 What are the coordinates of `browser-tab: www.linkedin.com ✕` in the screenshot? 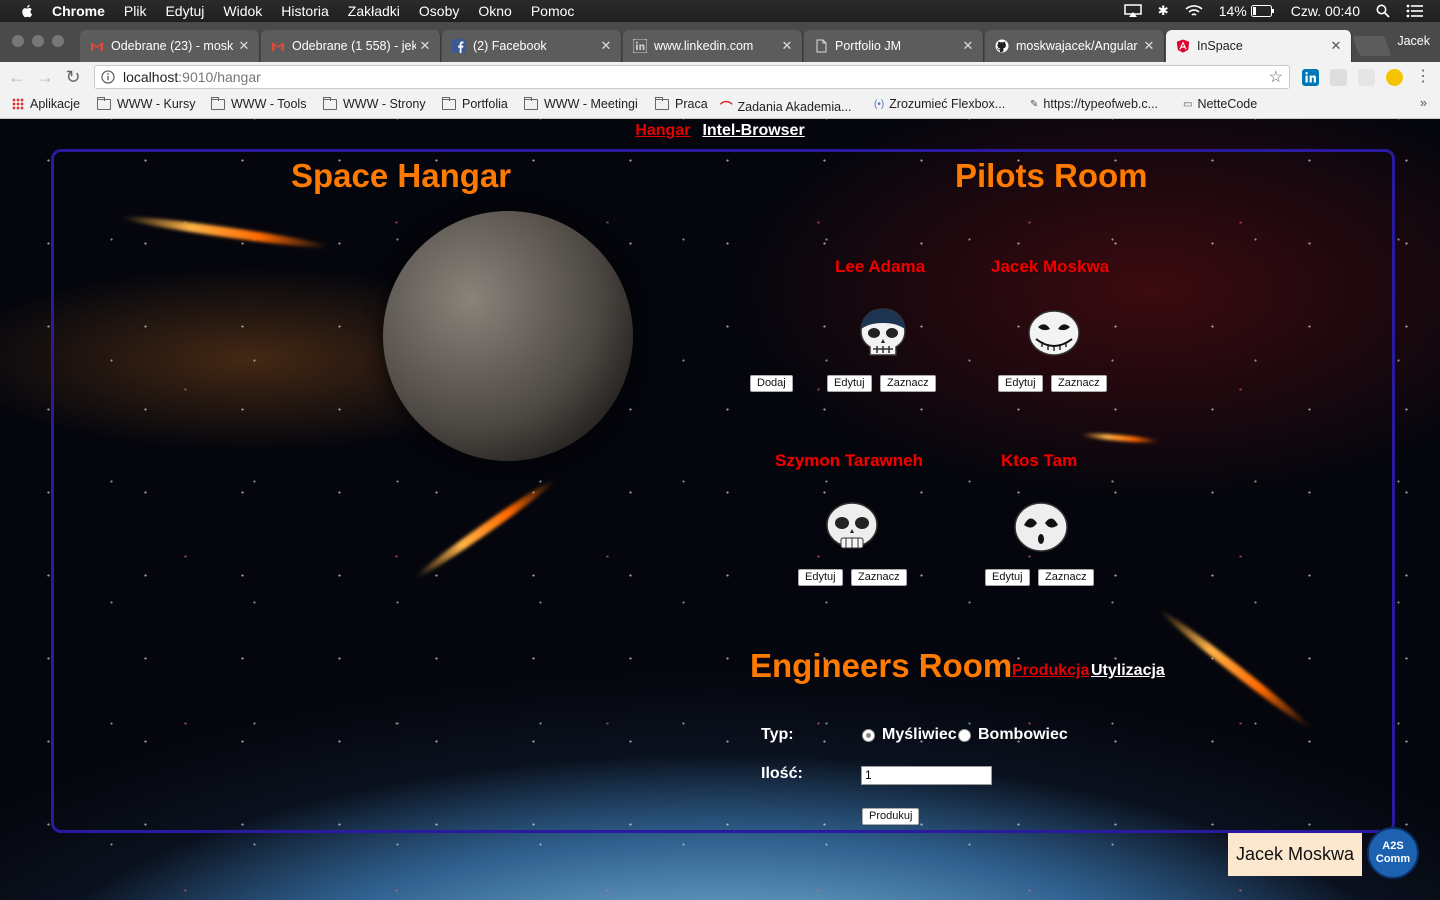 It's located at (713, 46).